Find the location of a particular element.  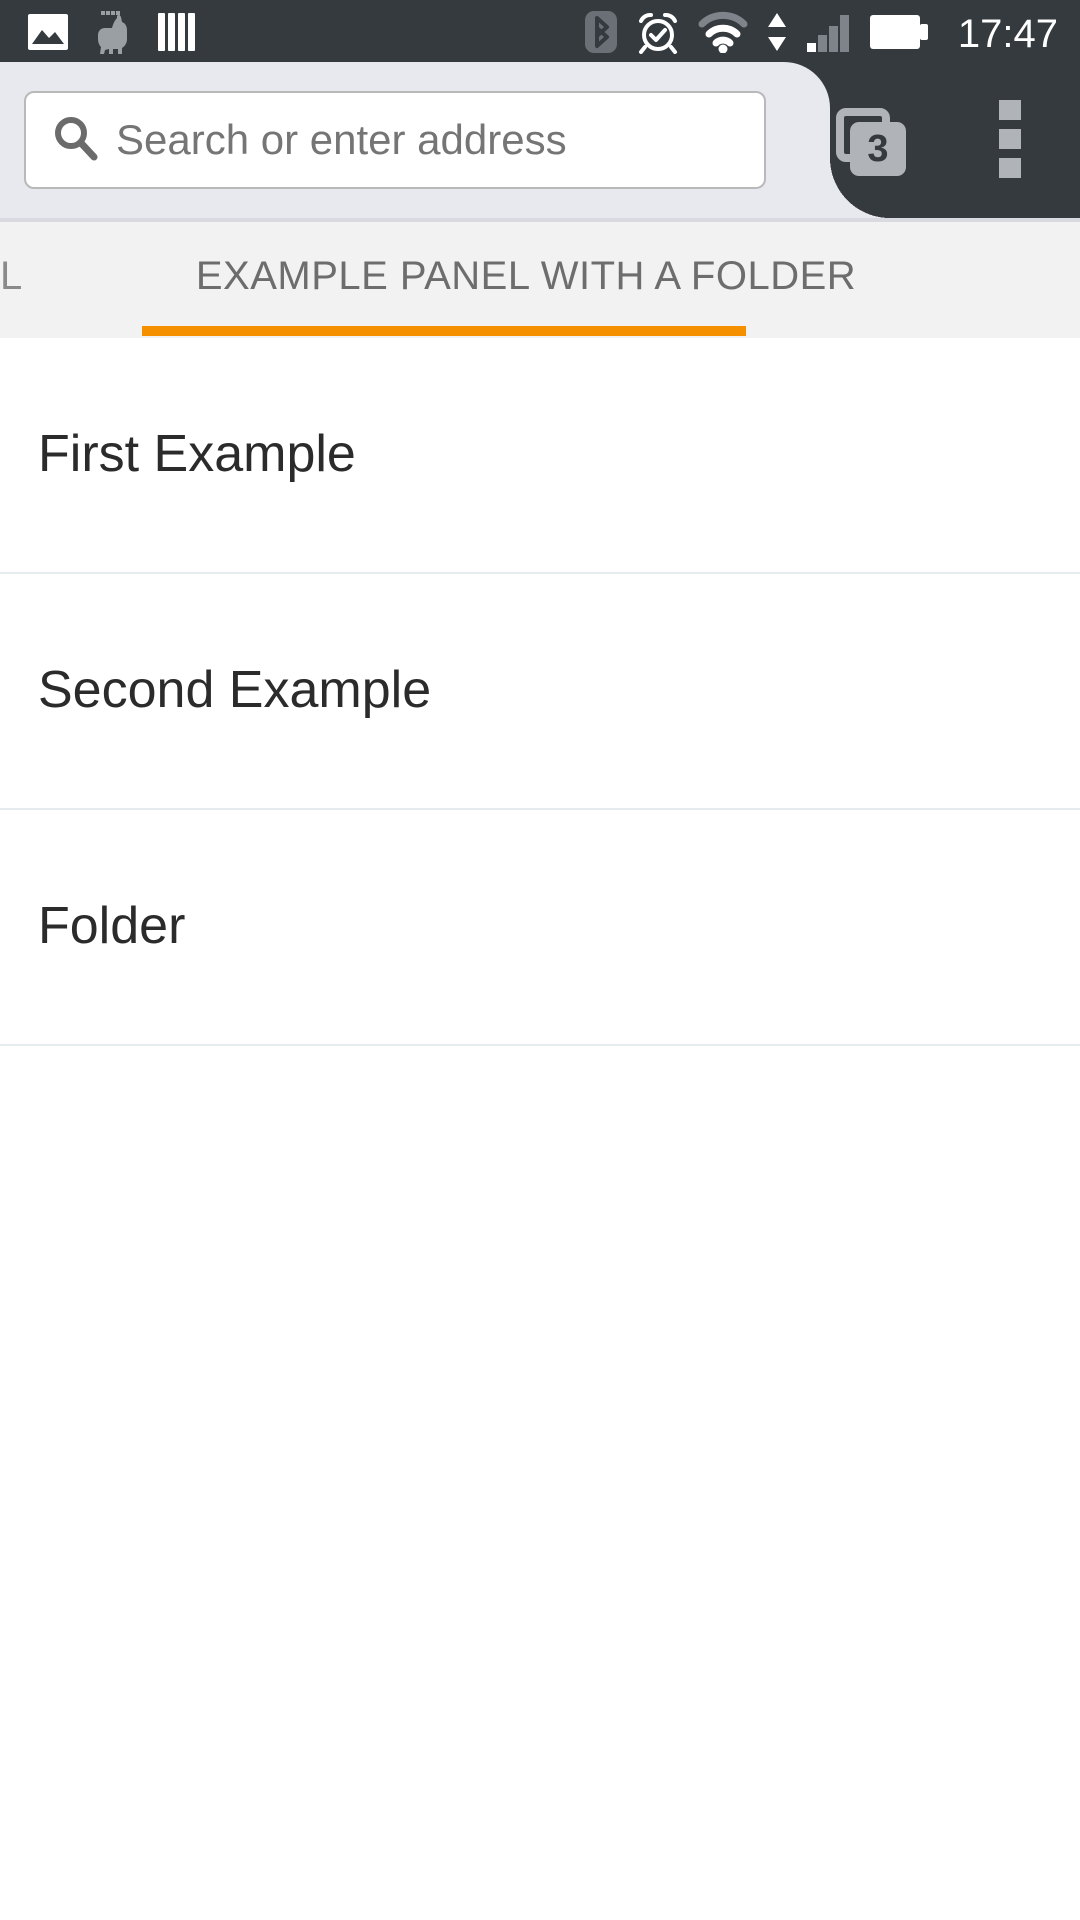

alarm-clock-icon is located at coordinates (658, 34).